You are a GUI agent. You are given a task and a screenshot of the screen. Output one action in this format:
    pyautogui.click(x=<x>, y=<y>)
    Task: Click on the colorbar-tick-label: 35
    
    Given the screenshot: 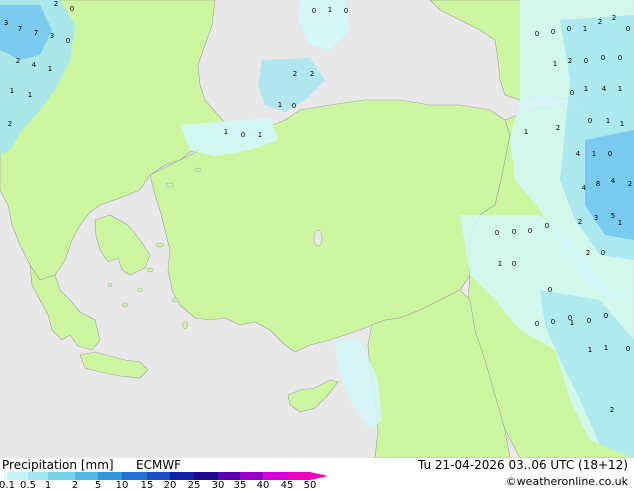 What is the action you would take?
    pyautogui.click(x=240, y=485)
    